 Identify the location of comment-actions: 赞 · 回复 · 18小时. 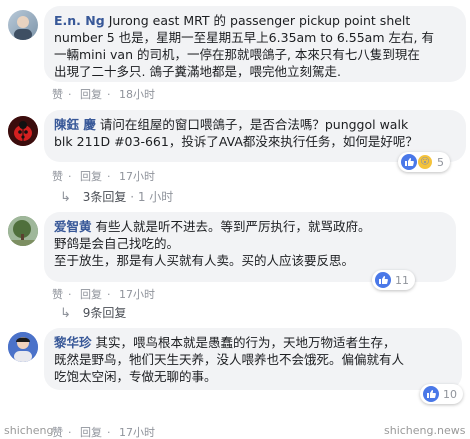
(103, 94).